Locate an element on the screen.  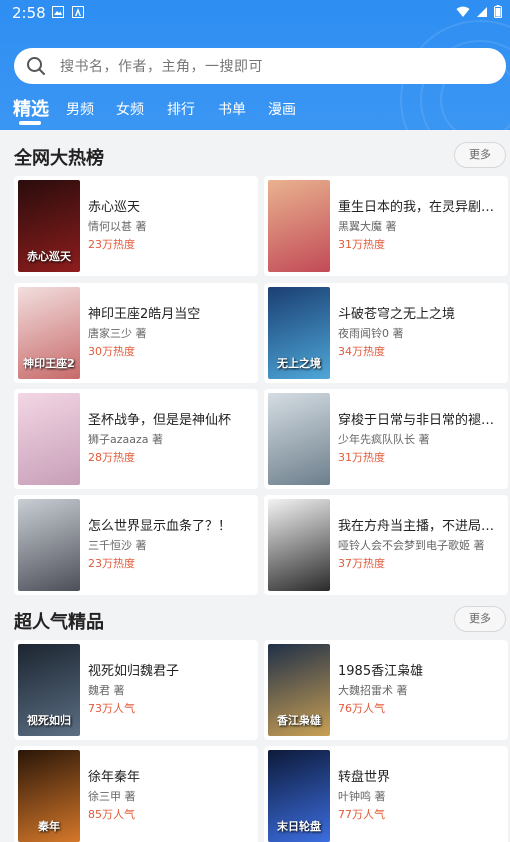
book-author: 唐家三少 著 is located at coordinates (117, 333).